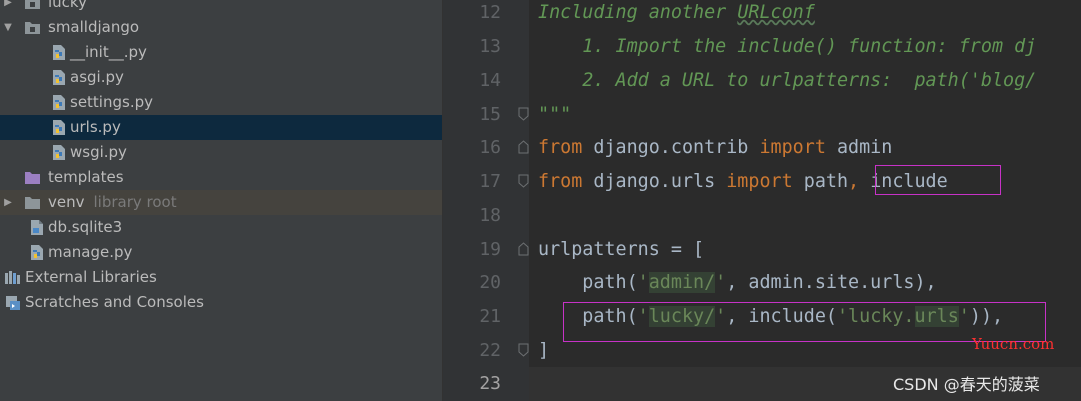 This screenshot has height=401, width=1081. Describe the element at coordinates (820, 181) in the screenshot. I see `imported-name: path` at that location.